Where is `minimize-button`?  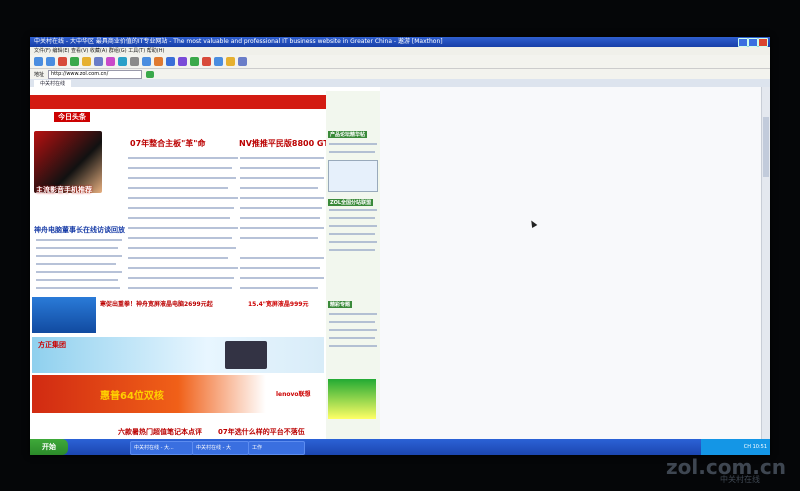 minimize-button is located at coordinates (743, 42).